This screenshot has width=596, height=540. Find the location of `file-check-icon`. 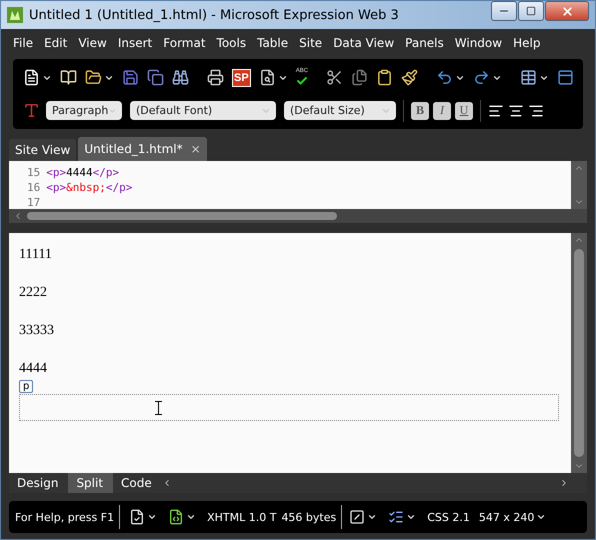

file-check-icon is located at coordinates (137, 517).